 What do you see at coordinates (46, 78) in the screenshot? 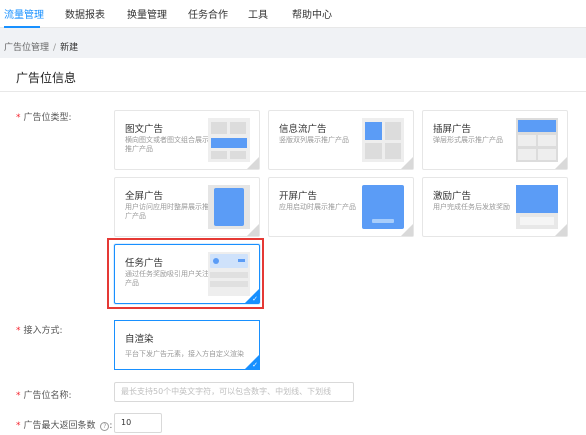
I see `page-title: 广告位信息` at bounding box center [46, 78].